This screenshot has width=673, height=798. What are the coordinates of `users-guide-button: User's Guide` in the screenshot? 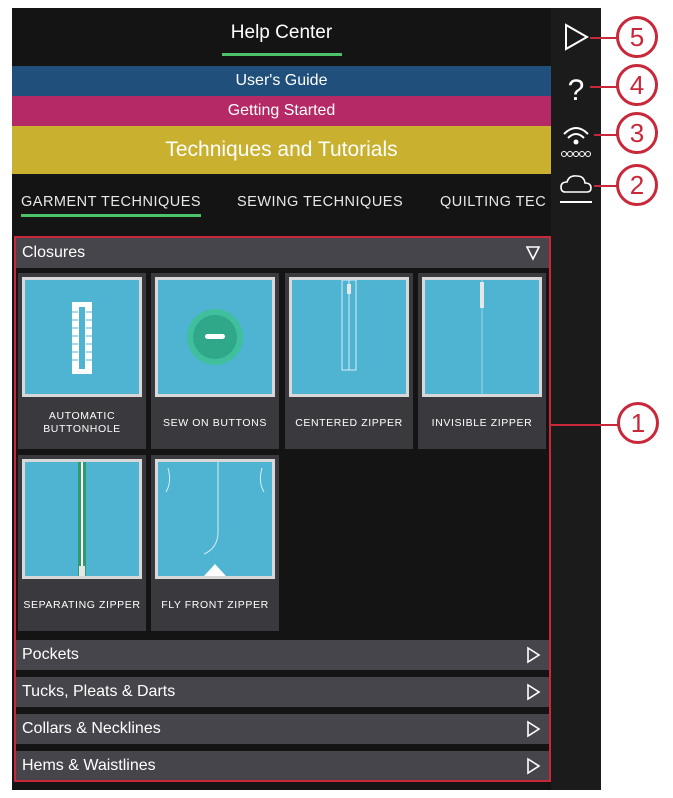 It's located at (281, 81).